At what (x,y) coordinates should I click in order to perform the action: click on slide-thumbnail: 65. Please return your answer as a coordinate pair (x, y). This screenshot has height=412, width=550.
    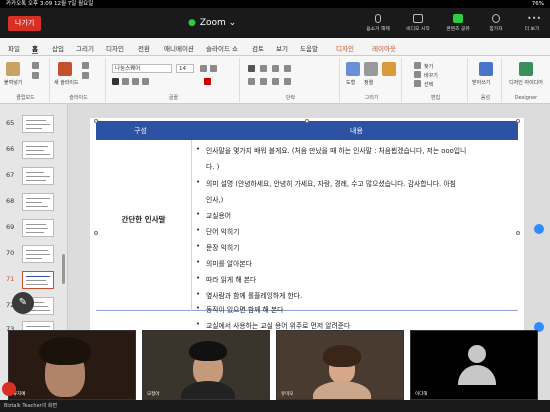
    Looking at the image, I should click on (34, 124).